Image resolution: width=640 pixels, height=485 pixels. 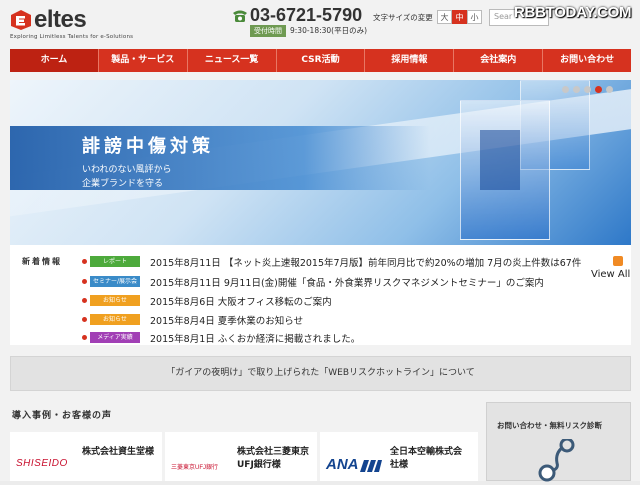 I want to click on rss-icon, so click(x=618, y=261).